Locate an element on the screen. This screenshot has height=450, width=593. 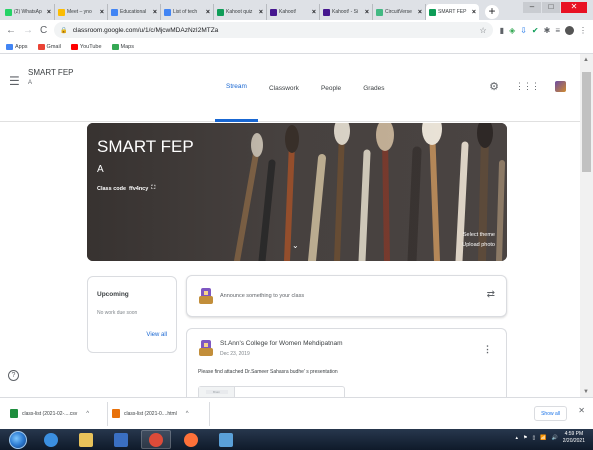
fullscreen-icon: ⛶ is located at coordinates (153, 188).